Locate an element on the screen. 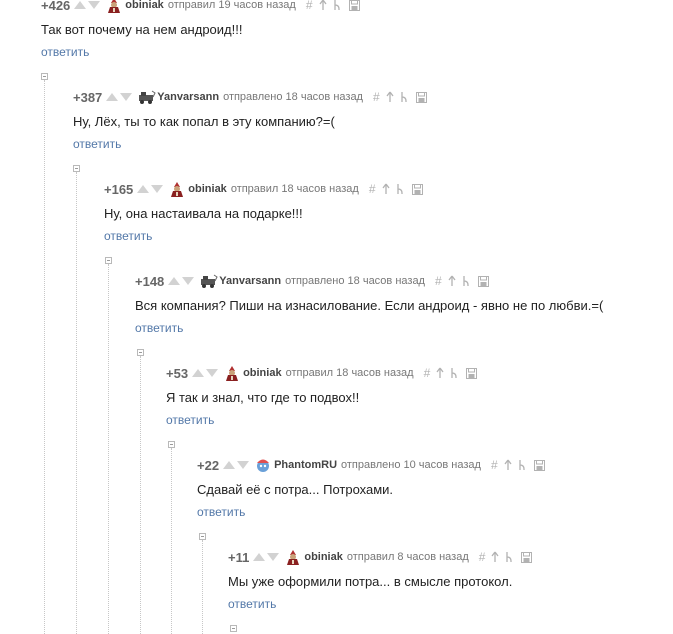  comment-text: Ну, она настаивала на подарке!!! is located at coordinates (203, 213).